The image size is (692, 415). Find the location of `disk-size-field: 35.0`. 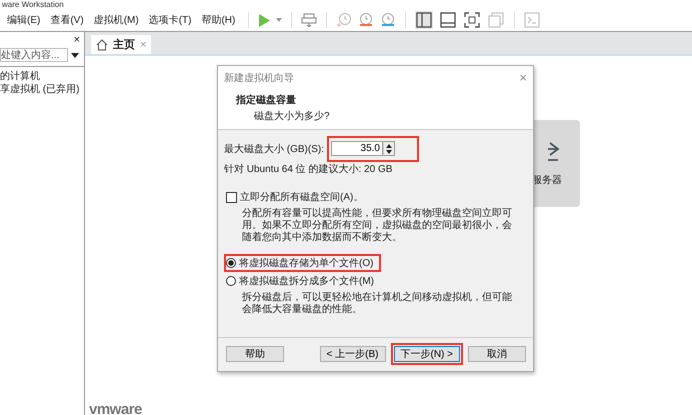

disk-size-field: 35.0 is located at coordinates (357, 148).